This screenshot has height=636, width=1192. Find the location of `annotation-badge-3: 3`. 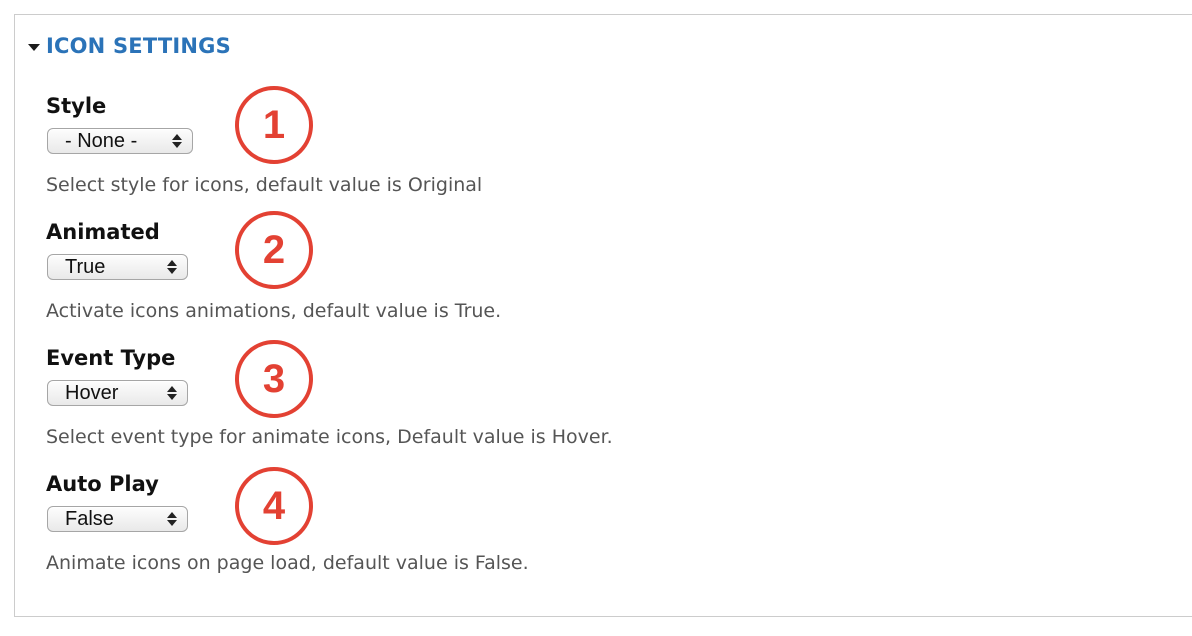

annotation-badge-3: 3 is located at coordinates (274, 379).